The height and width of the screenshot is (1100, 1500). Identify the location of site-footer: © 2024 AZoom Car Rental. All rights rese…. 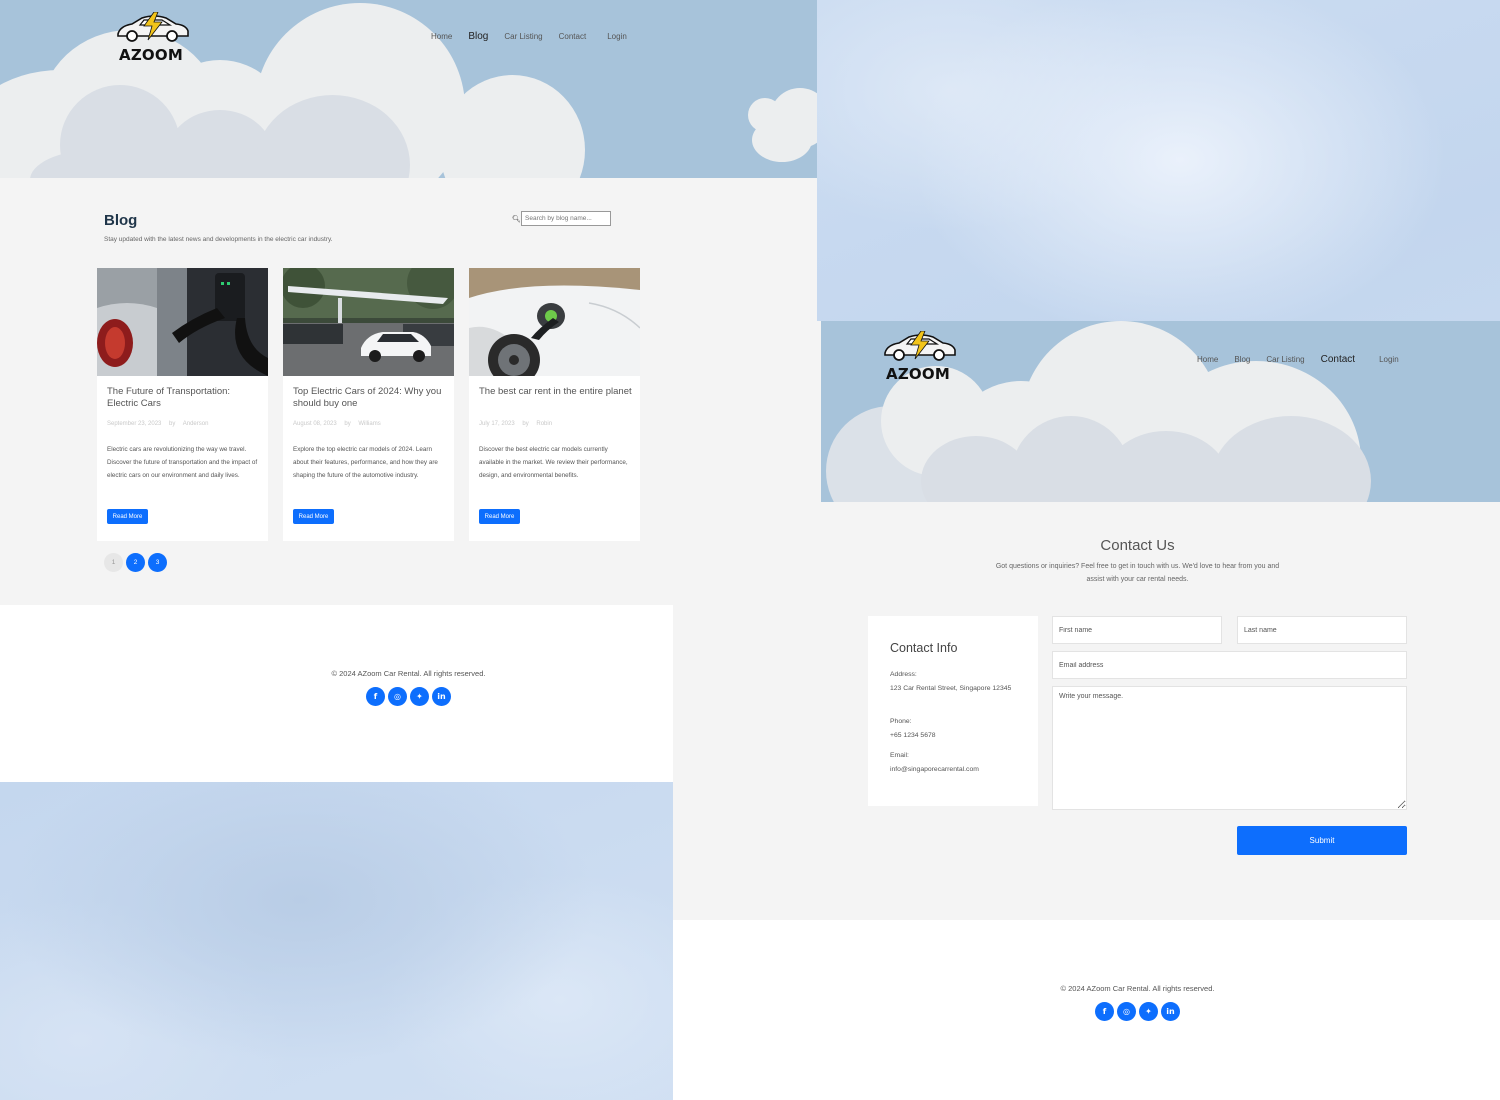
(1086, 1010).